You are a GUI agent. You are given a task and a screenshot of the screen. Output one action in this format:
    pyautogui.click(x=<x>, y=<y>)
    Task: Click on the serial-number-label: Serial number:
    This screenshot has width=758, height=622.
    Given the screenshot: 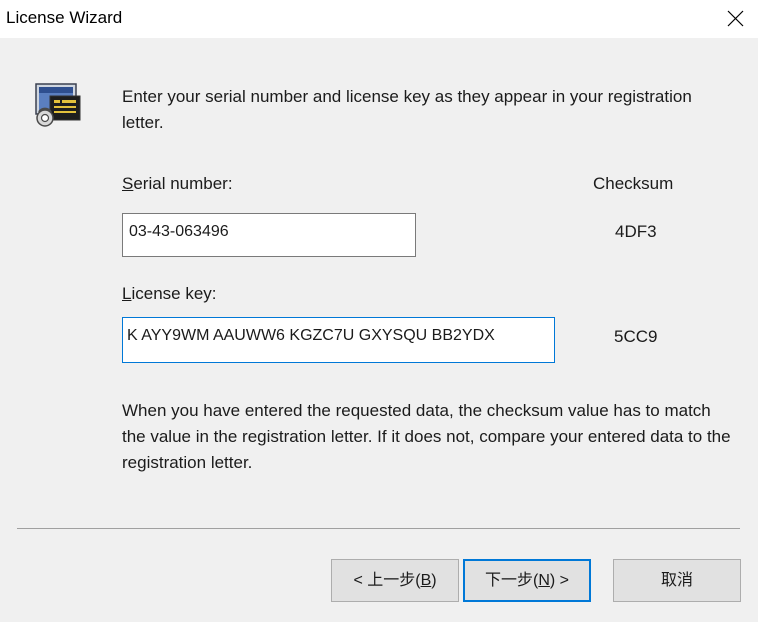 What is the action you would take?
    pyautogui.click(x=177, y=184)
    